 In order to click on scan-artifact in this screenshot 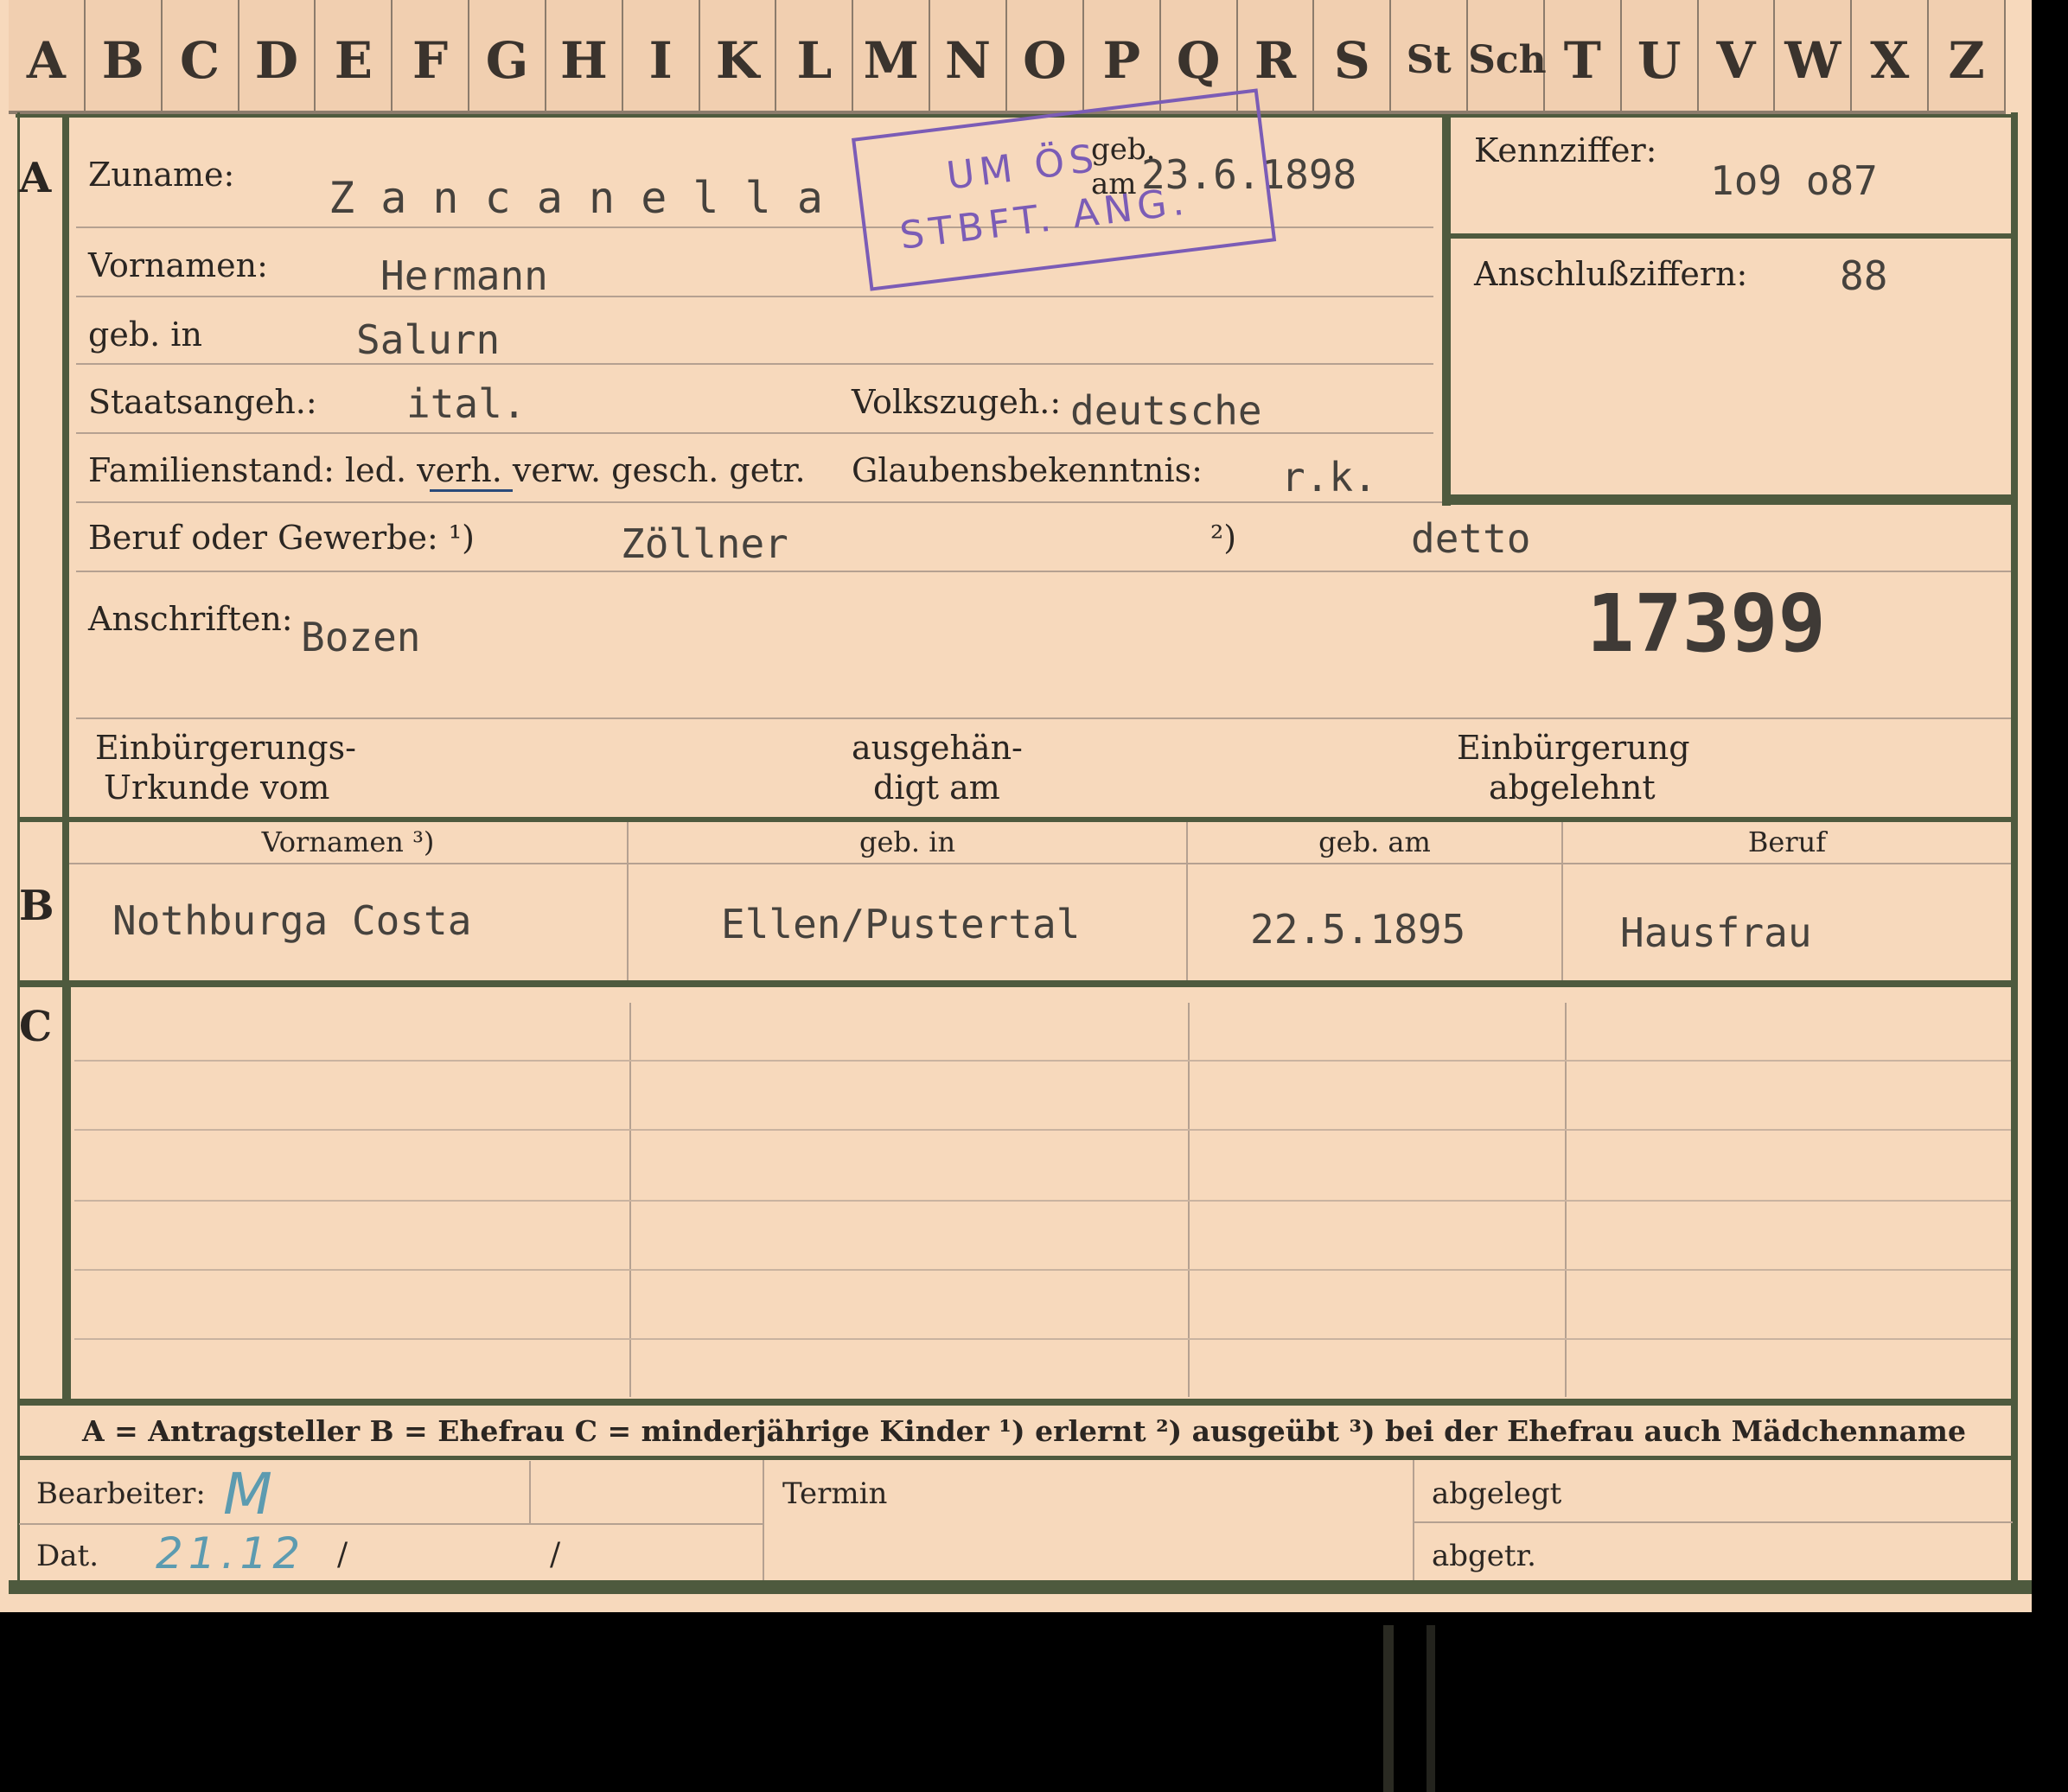, I will do `click(1431, 1709)`.